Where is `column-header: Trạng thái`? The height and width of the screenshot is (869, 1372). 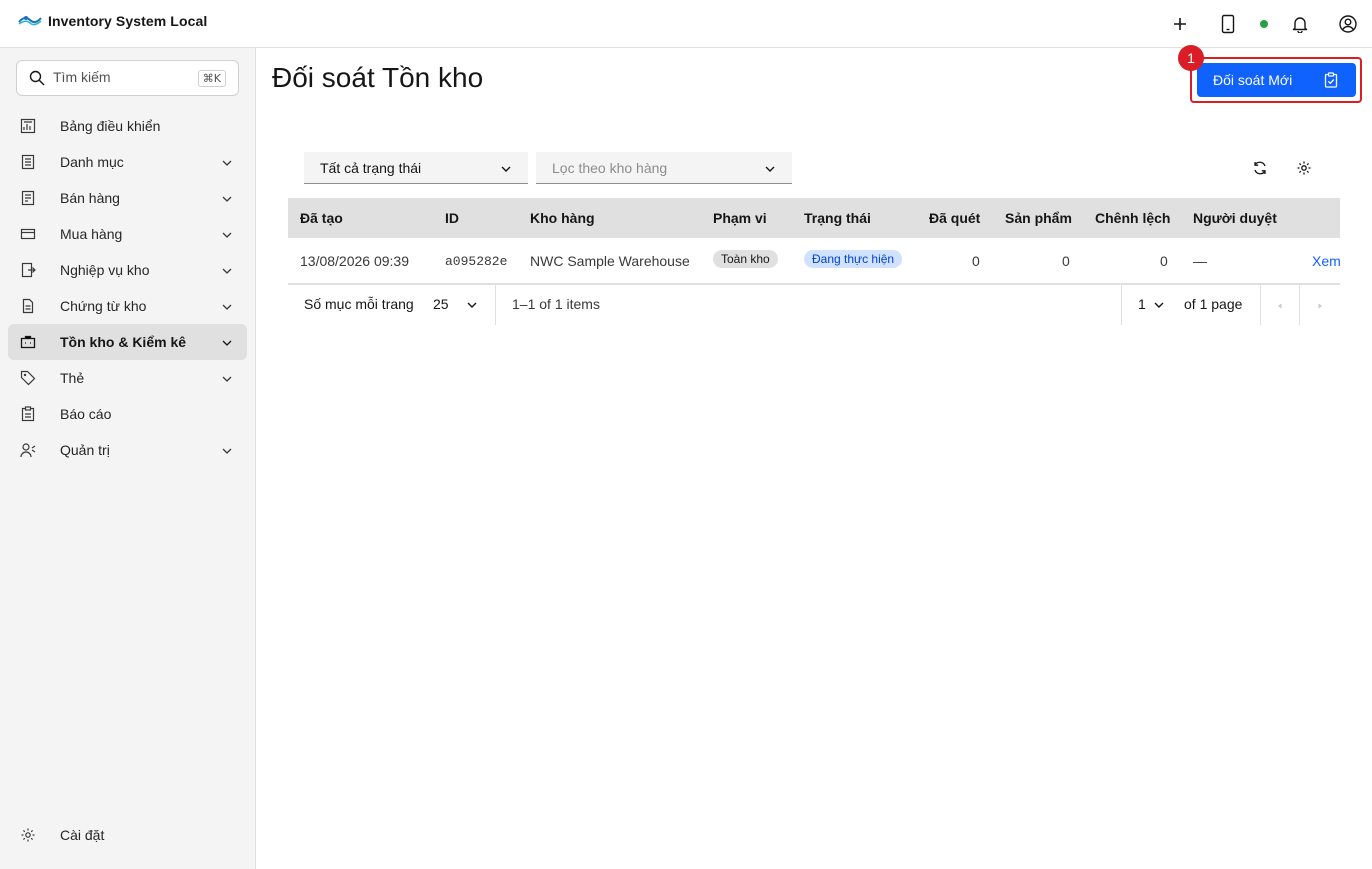 column-header: Trạng thái is located at coordinates (837, 218).